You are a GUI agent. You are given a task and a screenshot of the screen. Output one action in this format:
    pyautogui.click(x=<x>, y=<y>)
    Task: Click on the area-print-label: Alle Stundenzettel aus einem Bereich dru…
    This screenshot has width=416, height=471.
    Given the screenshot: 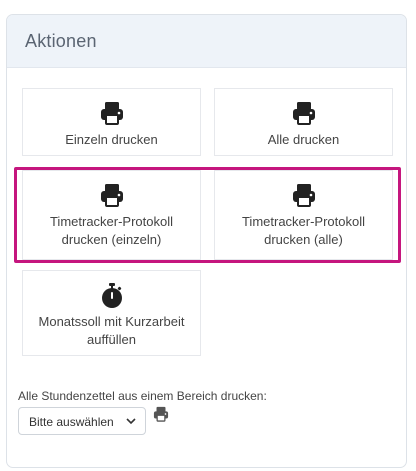 What is the action you would take?
    pyautogui.click(x=142, y=396)
    